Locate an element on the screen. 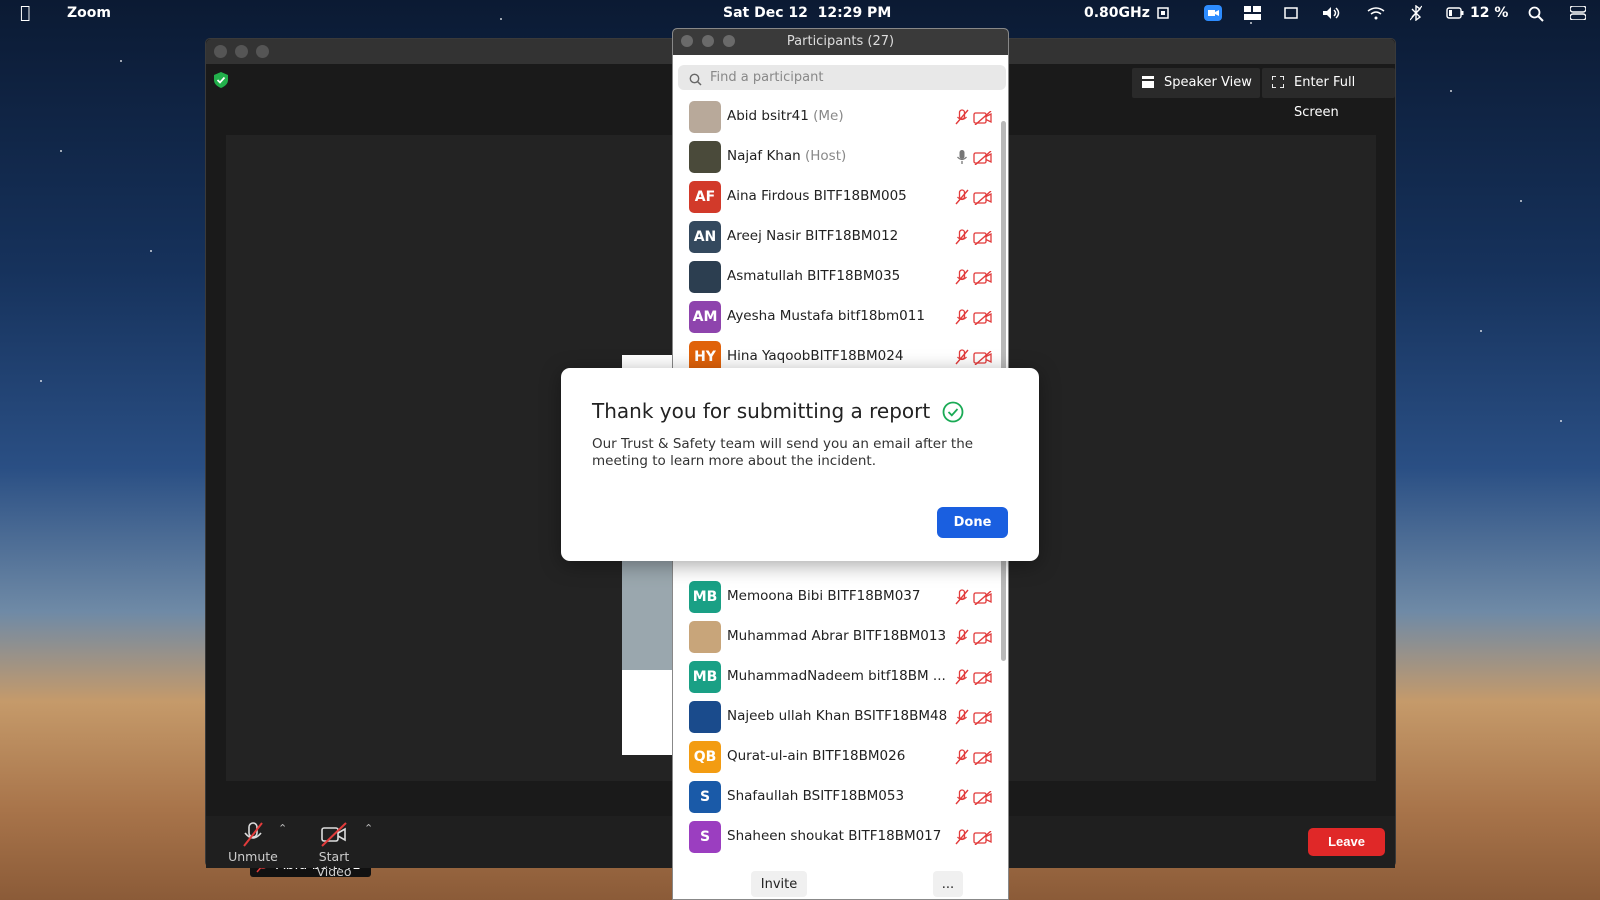 The height and width of the screenshot is (900, 1600). zoom-status-icon is located at coordinates (1213, 15).